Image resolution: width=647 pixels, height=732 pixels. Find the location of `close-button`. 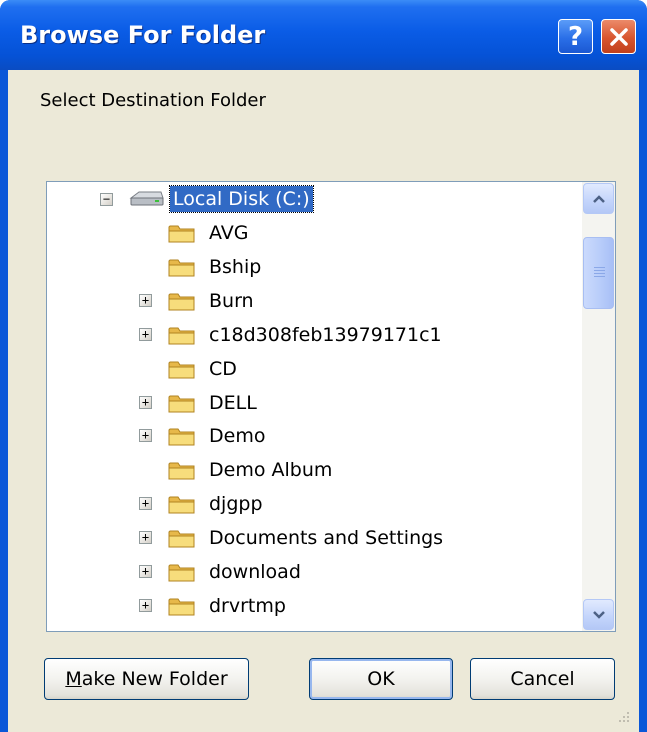

close-button is located at coordinates (618, 36).